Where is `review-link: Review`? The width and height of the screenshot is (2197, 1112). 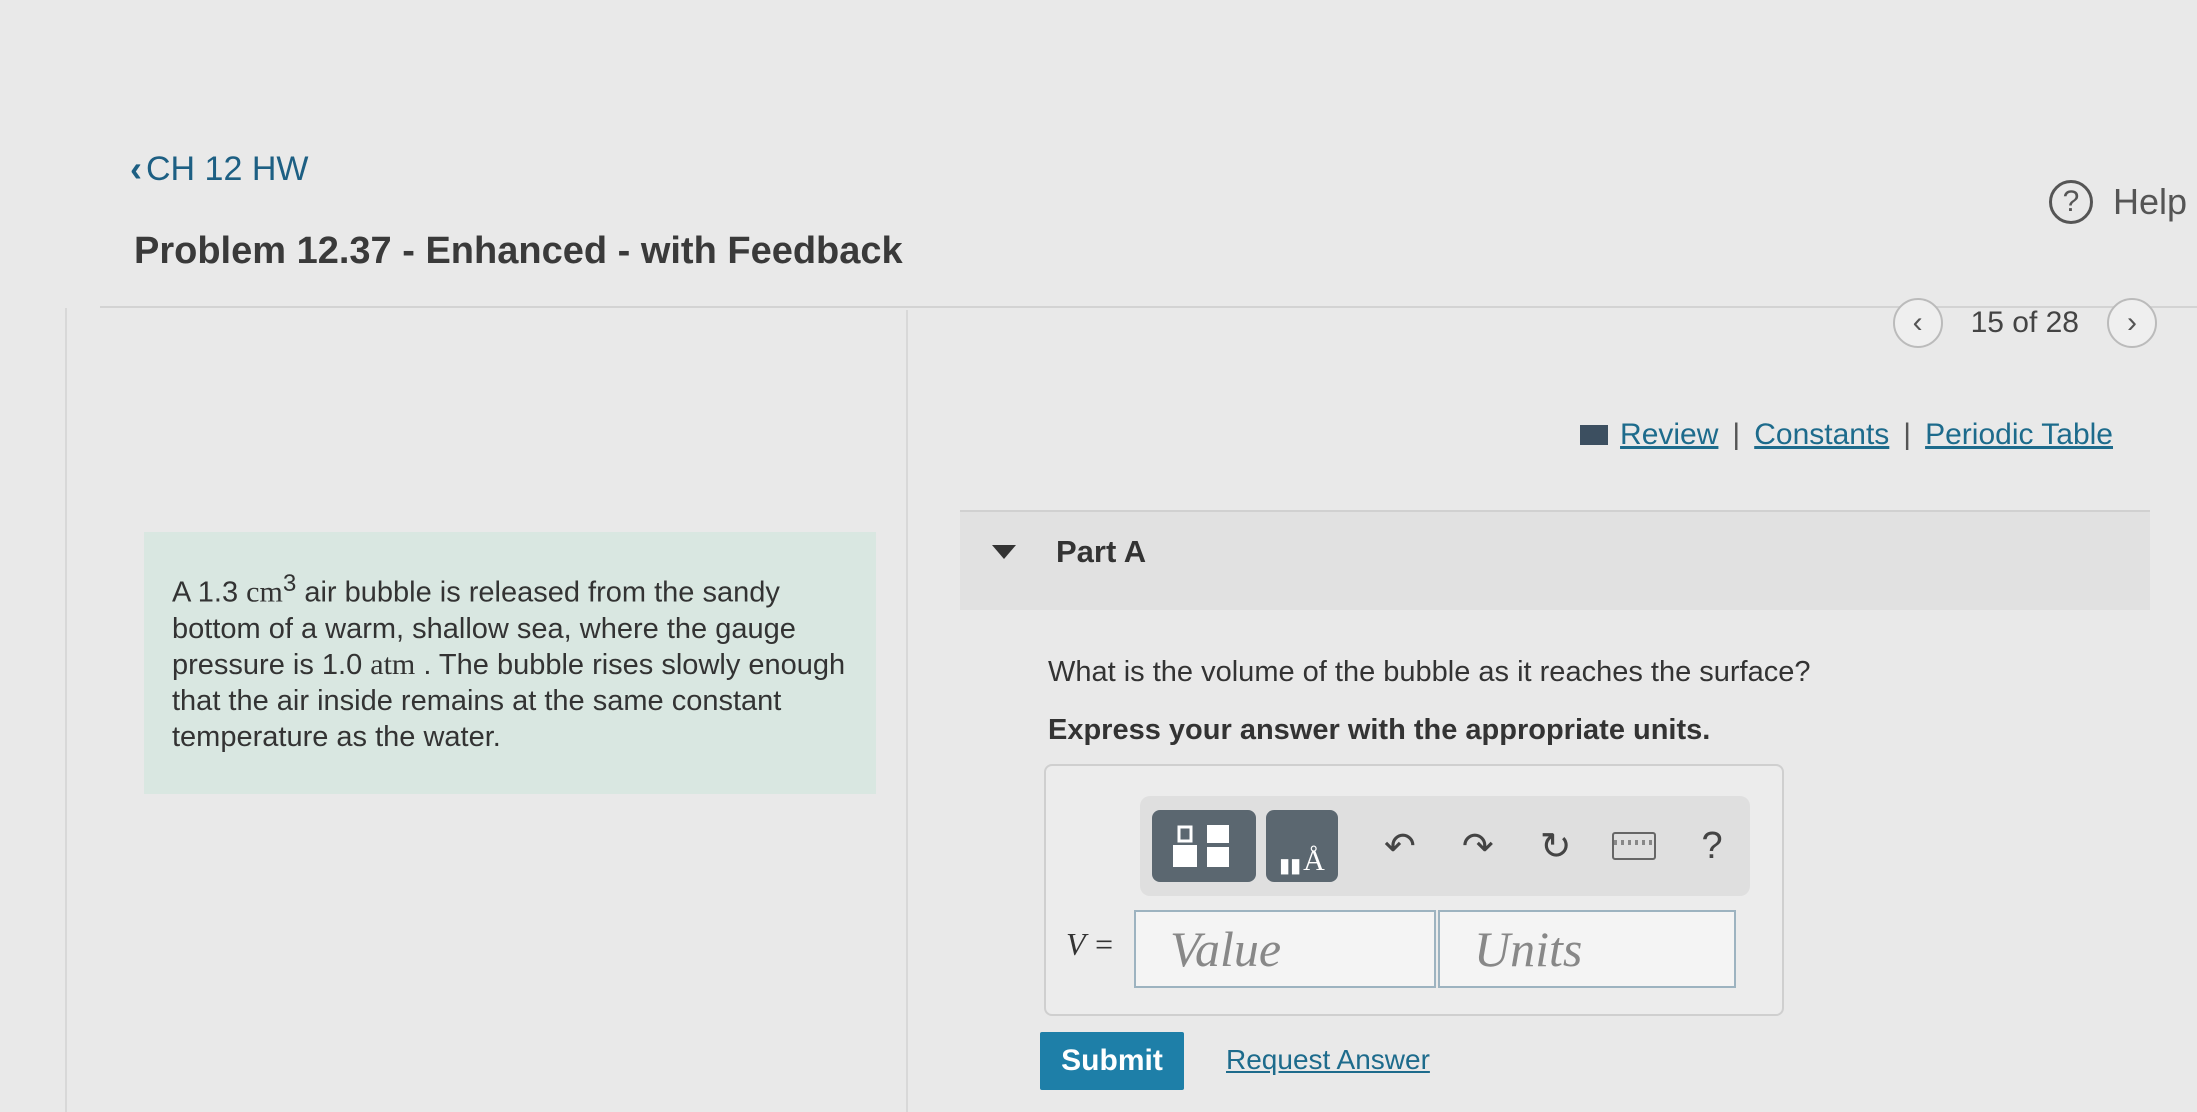 review-link: Review is located at coordinates (1669, 435).